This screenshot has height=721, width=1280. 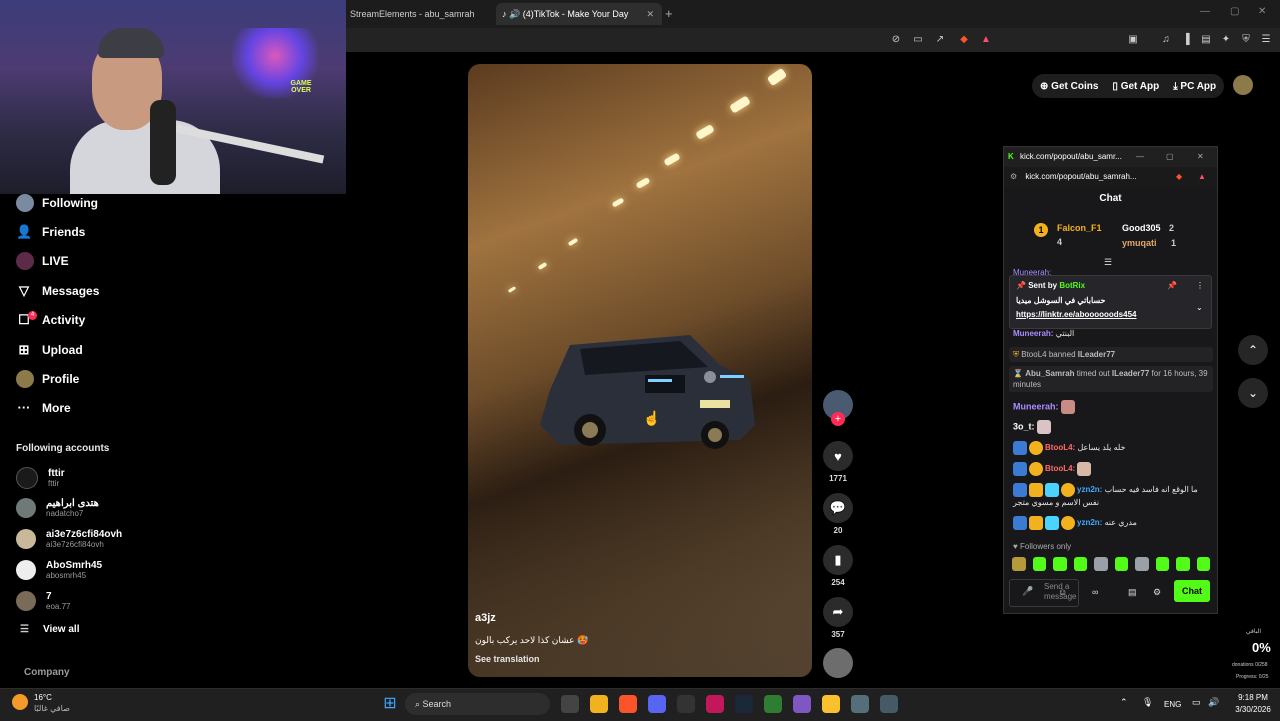 I want to click on menu-icon: ☰, so click(x=1266, y=40).